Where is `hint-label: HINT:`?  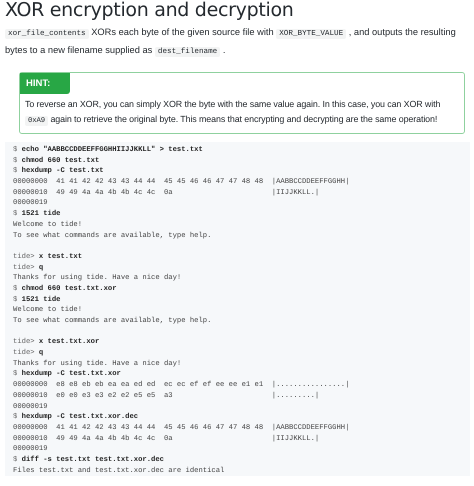
hint-label: HINT: is located at coordinates (45, 83).